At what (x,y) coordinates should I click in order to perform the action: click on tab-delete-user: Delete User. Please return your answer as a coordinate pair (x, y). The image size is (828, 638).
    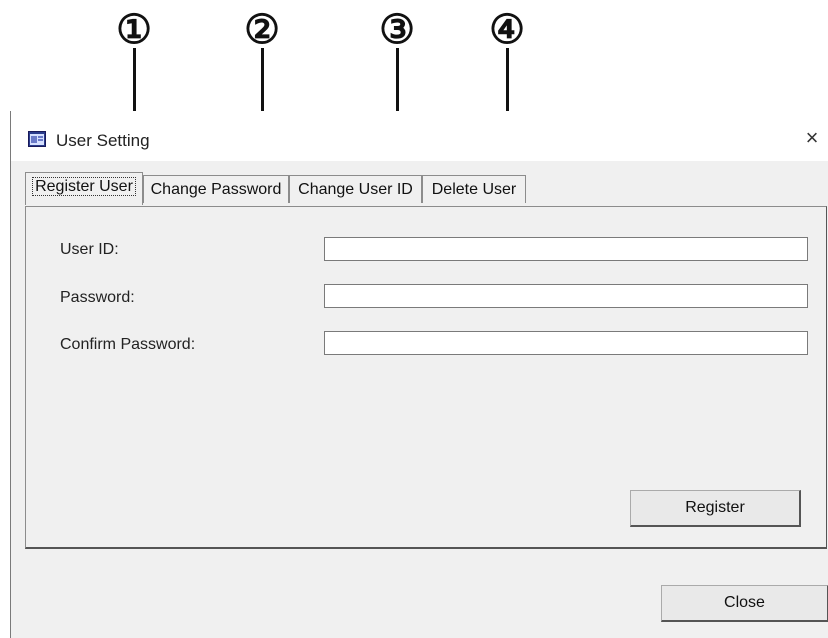
    Looking at the image, I should click on (474, 189).